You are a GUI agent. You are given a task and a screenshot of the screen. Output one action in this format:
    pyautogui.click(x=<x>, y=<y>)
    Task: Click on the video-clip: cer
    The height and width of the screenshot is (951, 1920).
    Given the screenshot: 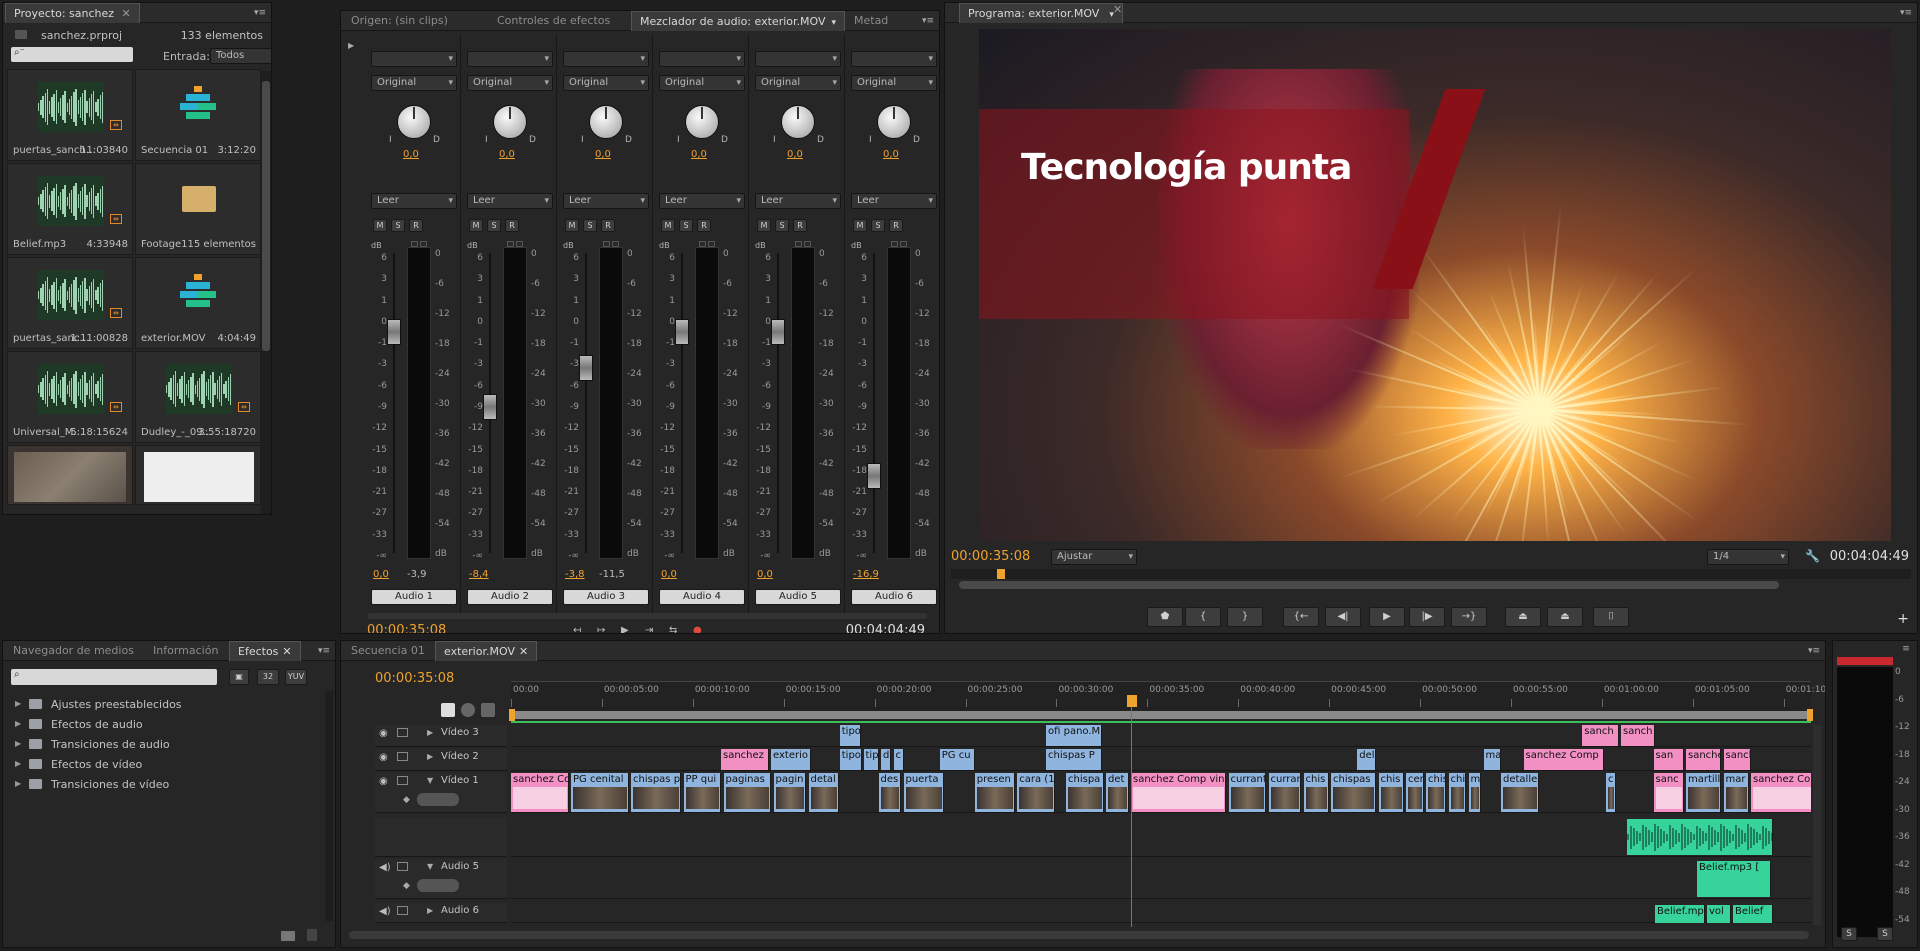 What is the action you would take?
    pyautogui.click(x=1415, y=792)
    